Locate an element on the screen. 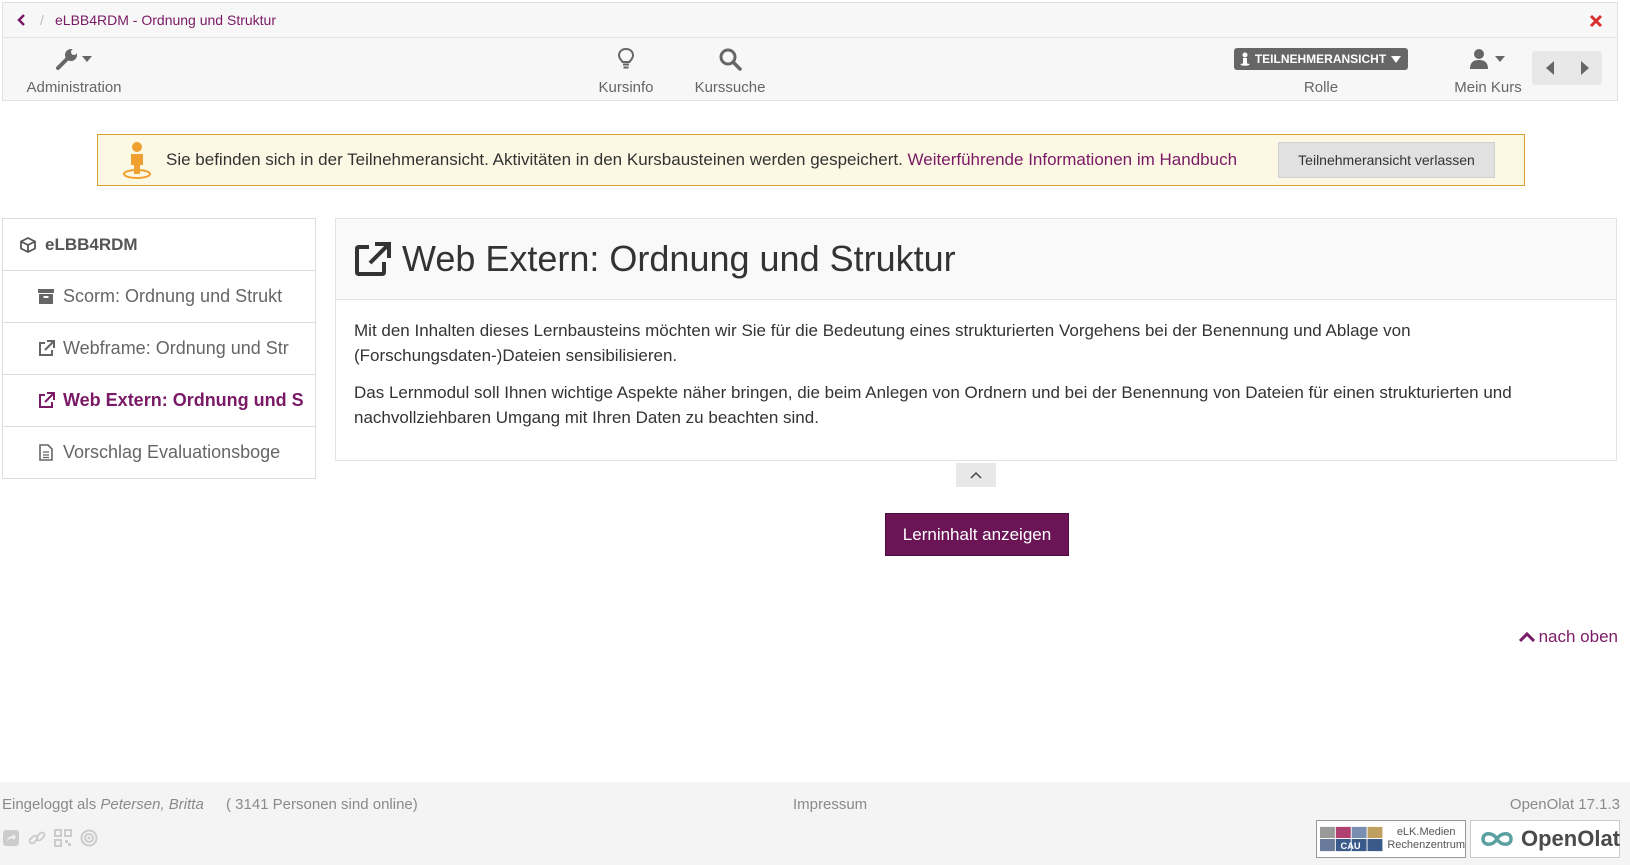 The image size is (1630, 865). impressum-link: Impressum is located at coordinates (830, 804).